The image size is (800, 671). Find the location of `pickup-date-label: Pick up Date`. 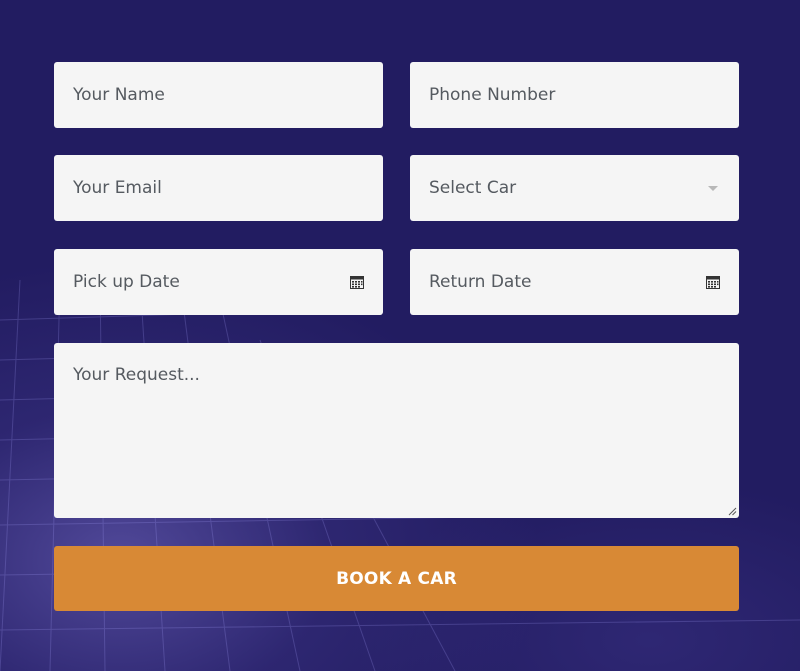

pickup-date-label: Pick up Date is located at coordinates (126, 282).